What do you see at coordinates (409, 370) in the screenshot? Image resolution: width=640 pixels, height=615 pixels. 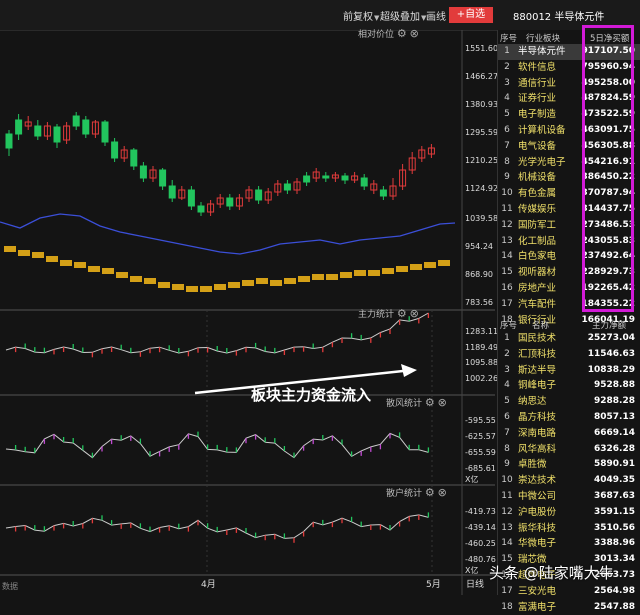 I see `arrow-head` at bounding box center [409, 370].